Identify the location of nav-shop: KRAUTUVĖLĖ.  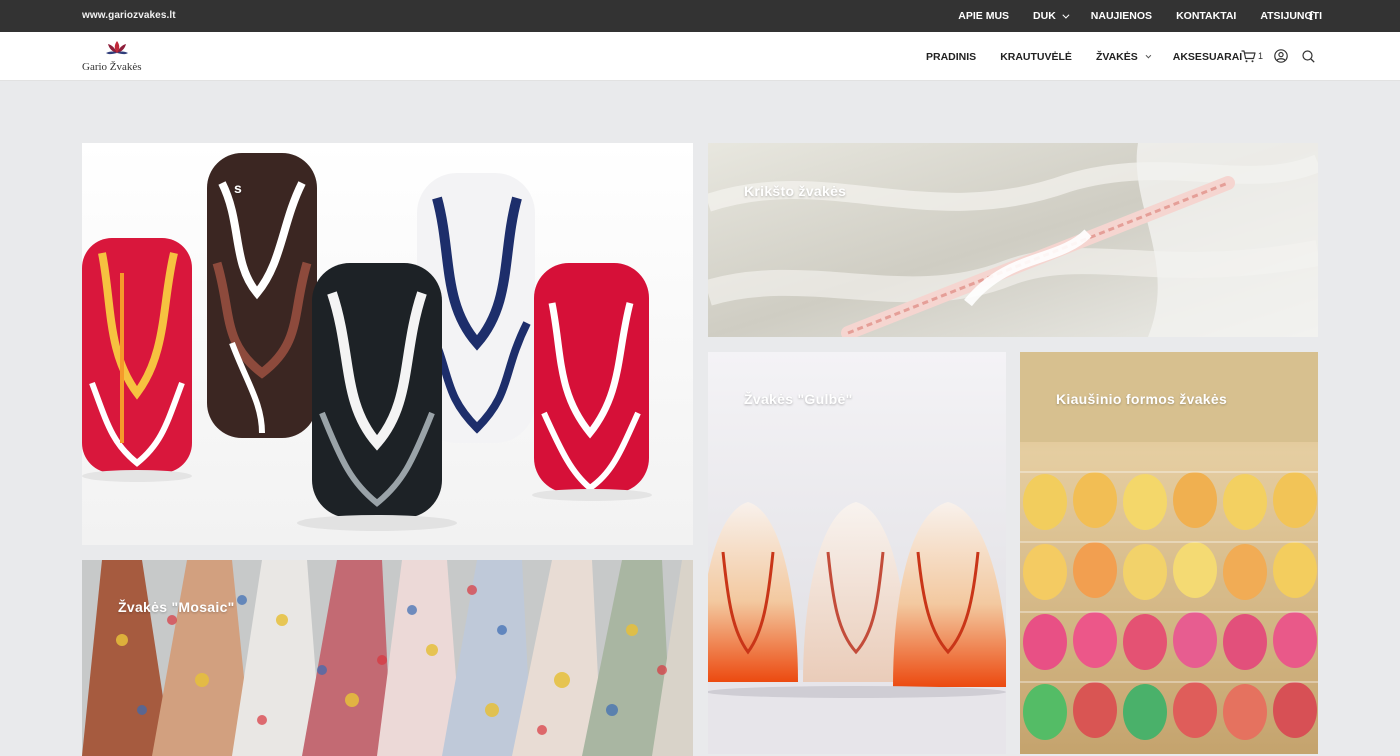
(1036, 57).